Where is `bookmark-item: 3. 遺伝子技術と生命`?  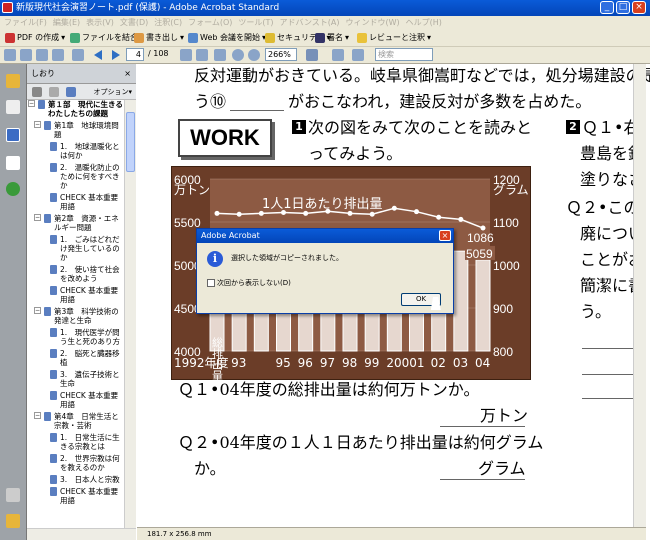 bookmark-item: 3. 遺伝子技術と生命 is located at coordinates (76, 379).